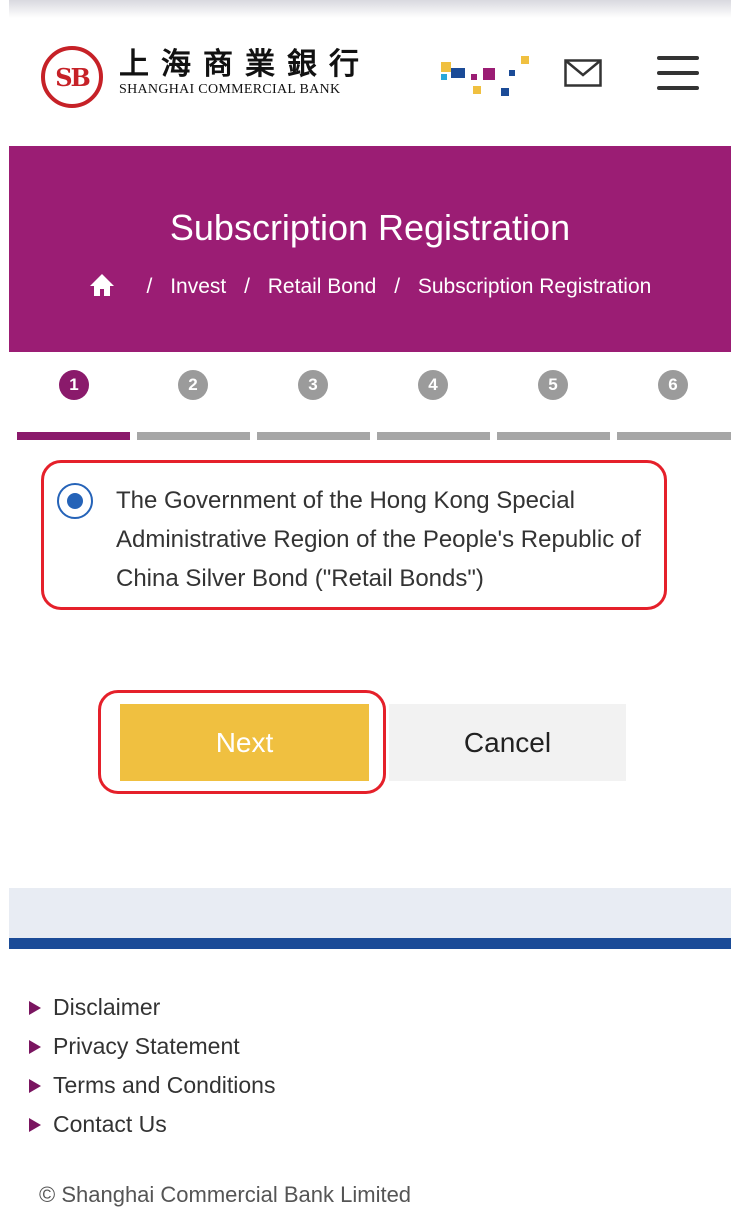  What do you see at coordinates (583, 73) in the screenshot?
I see `mail-icon` at bounding box center [583, 73].